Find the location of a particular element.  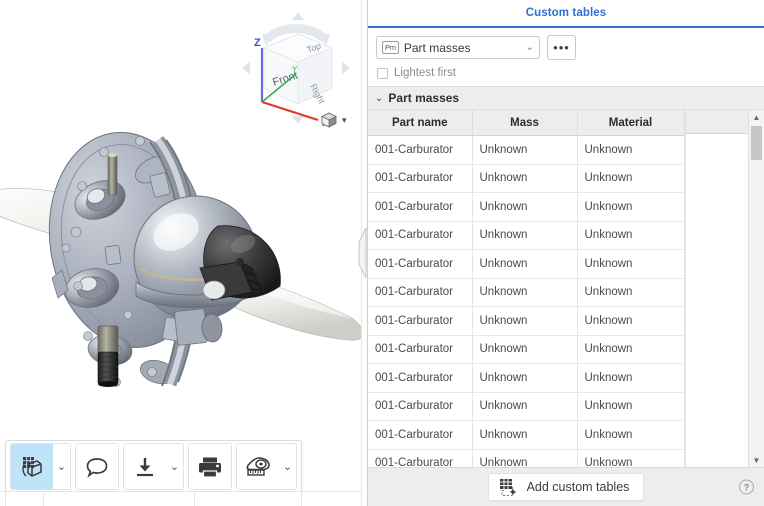

arrow-left-icon is located at coordinates (246, 68).